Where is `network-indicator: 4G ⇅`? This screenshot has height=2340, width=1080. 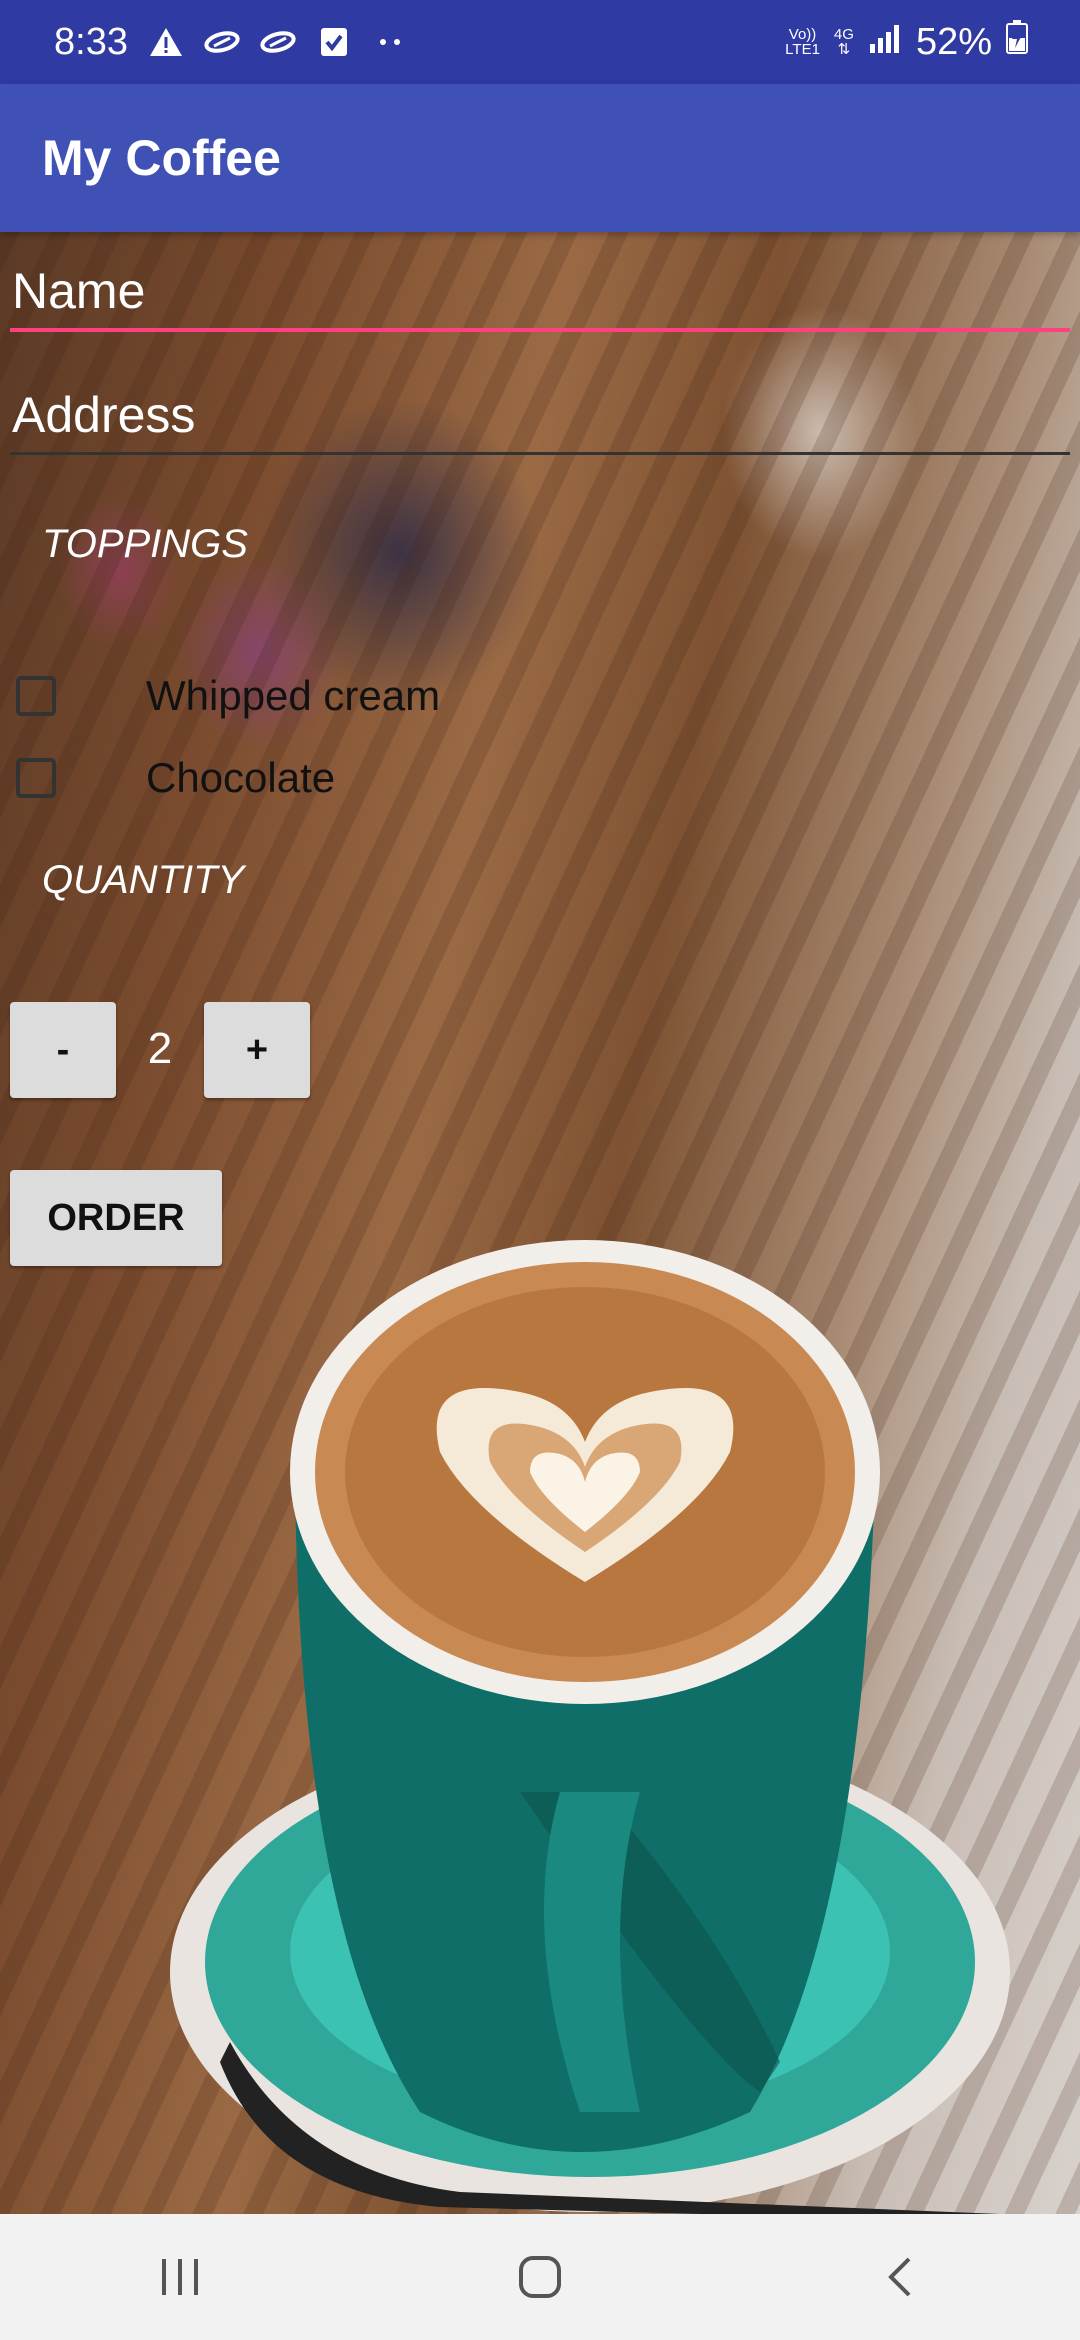
network-indicator: 4G ⇅ is located at coordinates (844, 42).